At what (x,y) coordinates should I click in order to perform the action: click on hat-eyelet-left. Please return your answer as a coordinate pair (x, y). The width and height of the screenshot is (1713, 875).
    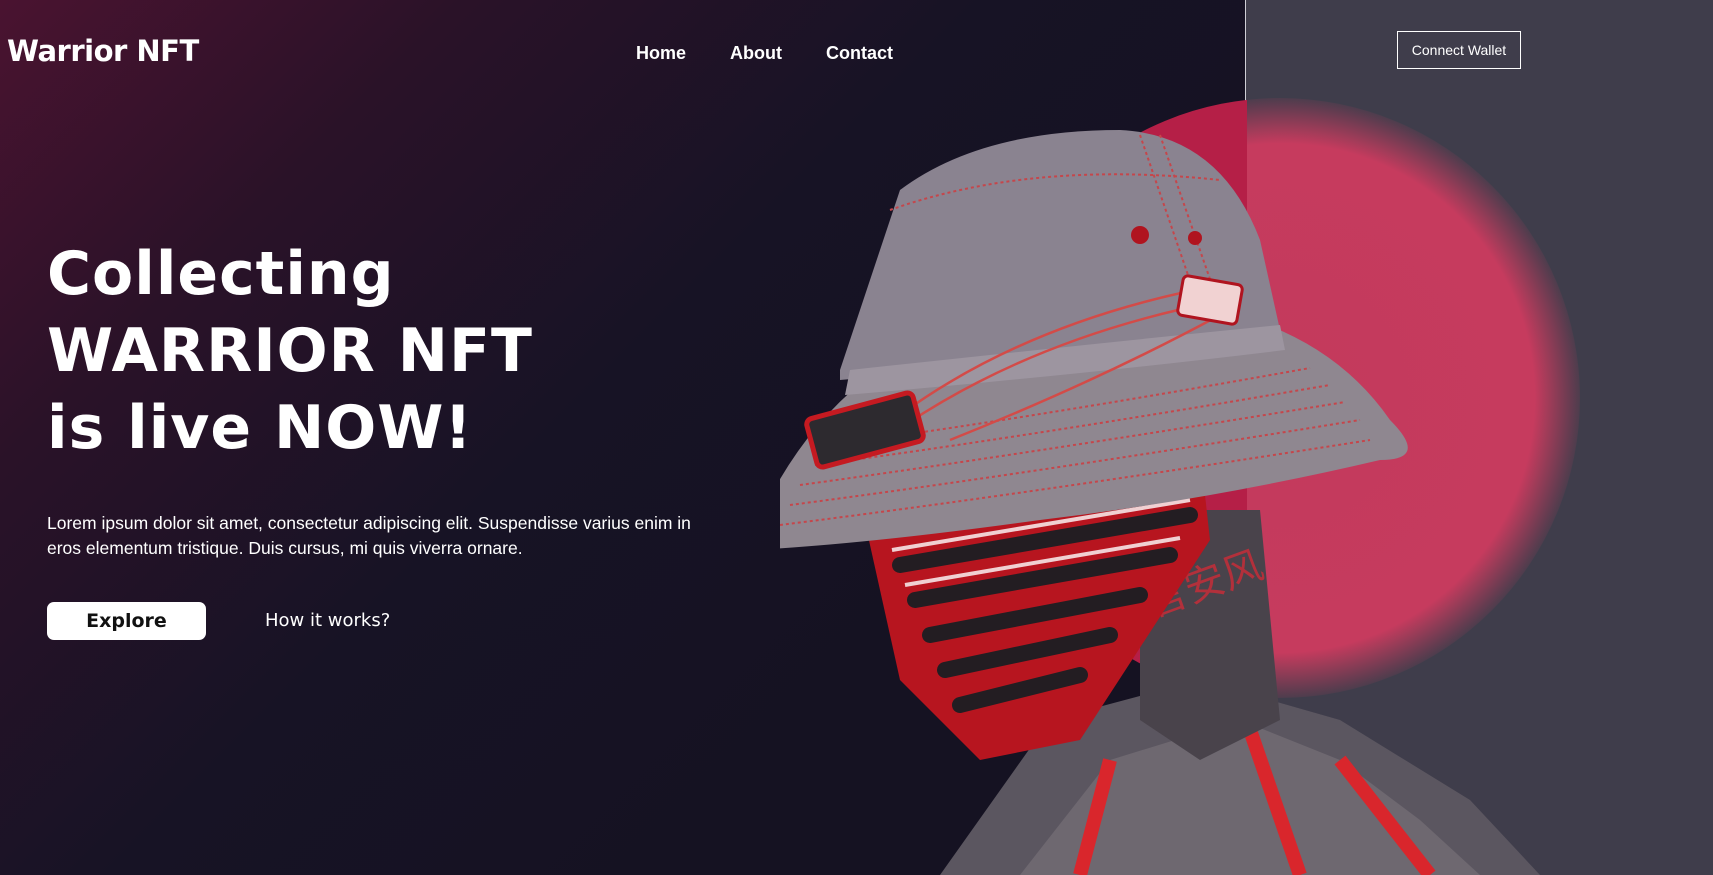
    Looking at the image, I should click on (1140, 235).